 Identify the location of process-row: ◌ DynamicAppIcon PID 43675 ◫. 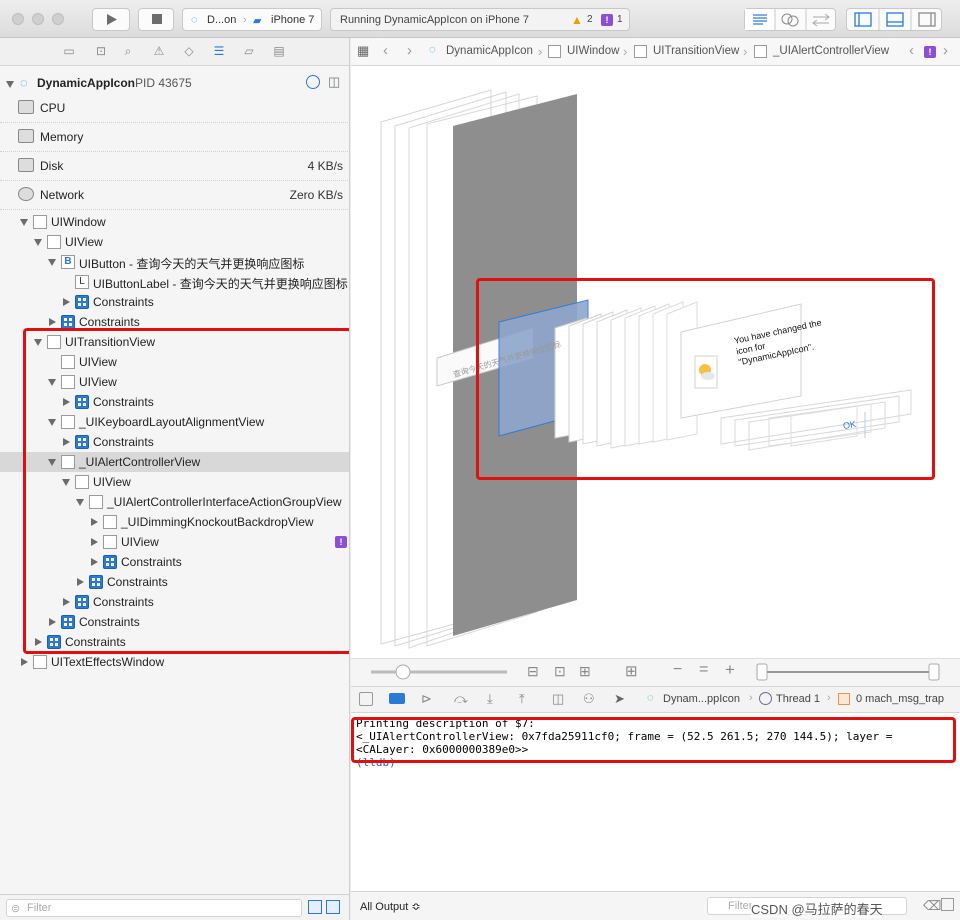
(174, 83).